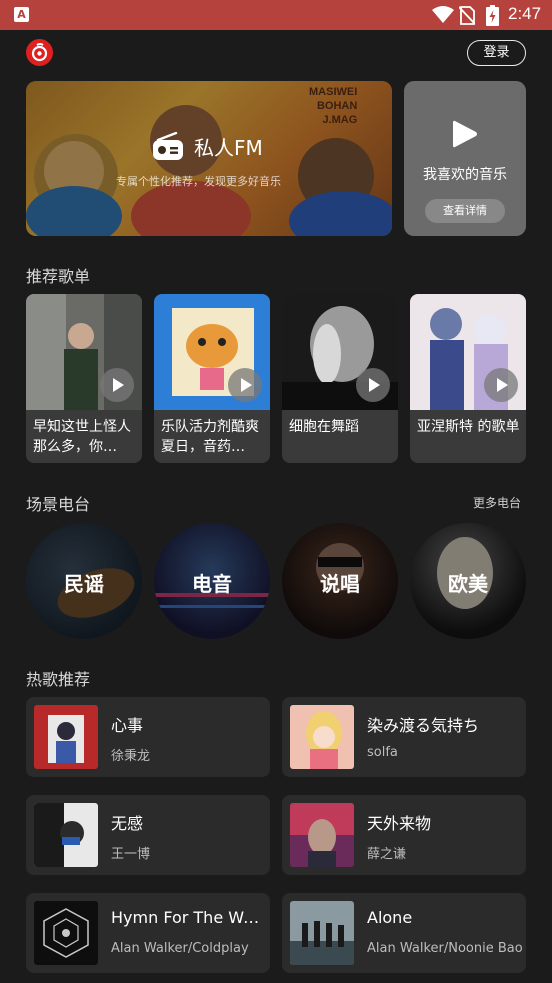 The image size is (552, 983). What do you see at coordinates (387, 854) in the screenshot?
I see `song-artist: 薛之谦` at bounding box center [387, 854].